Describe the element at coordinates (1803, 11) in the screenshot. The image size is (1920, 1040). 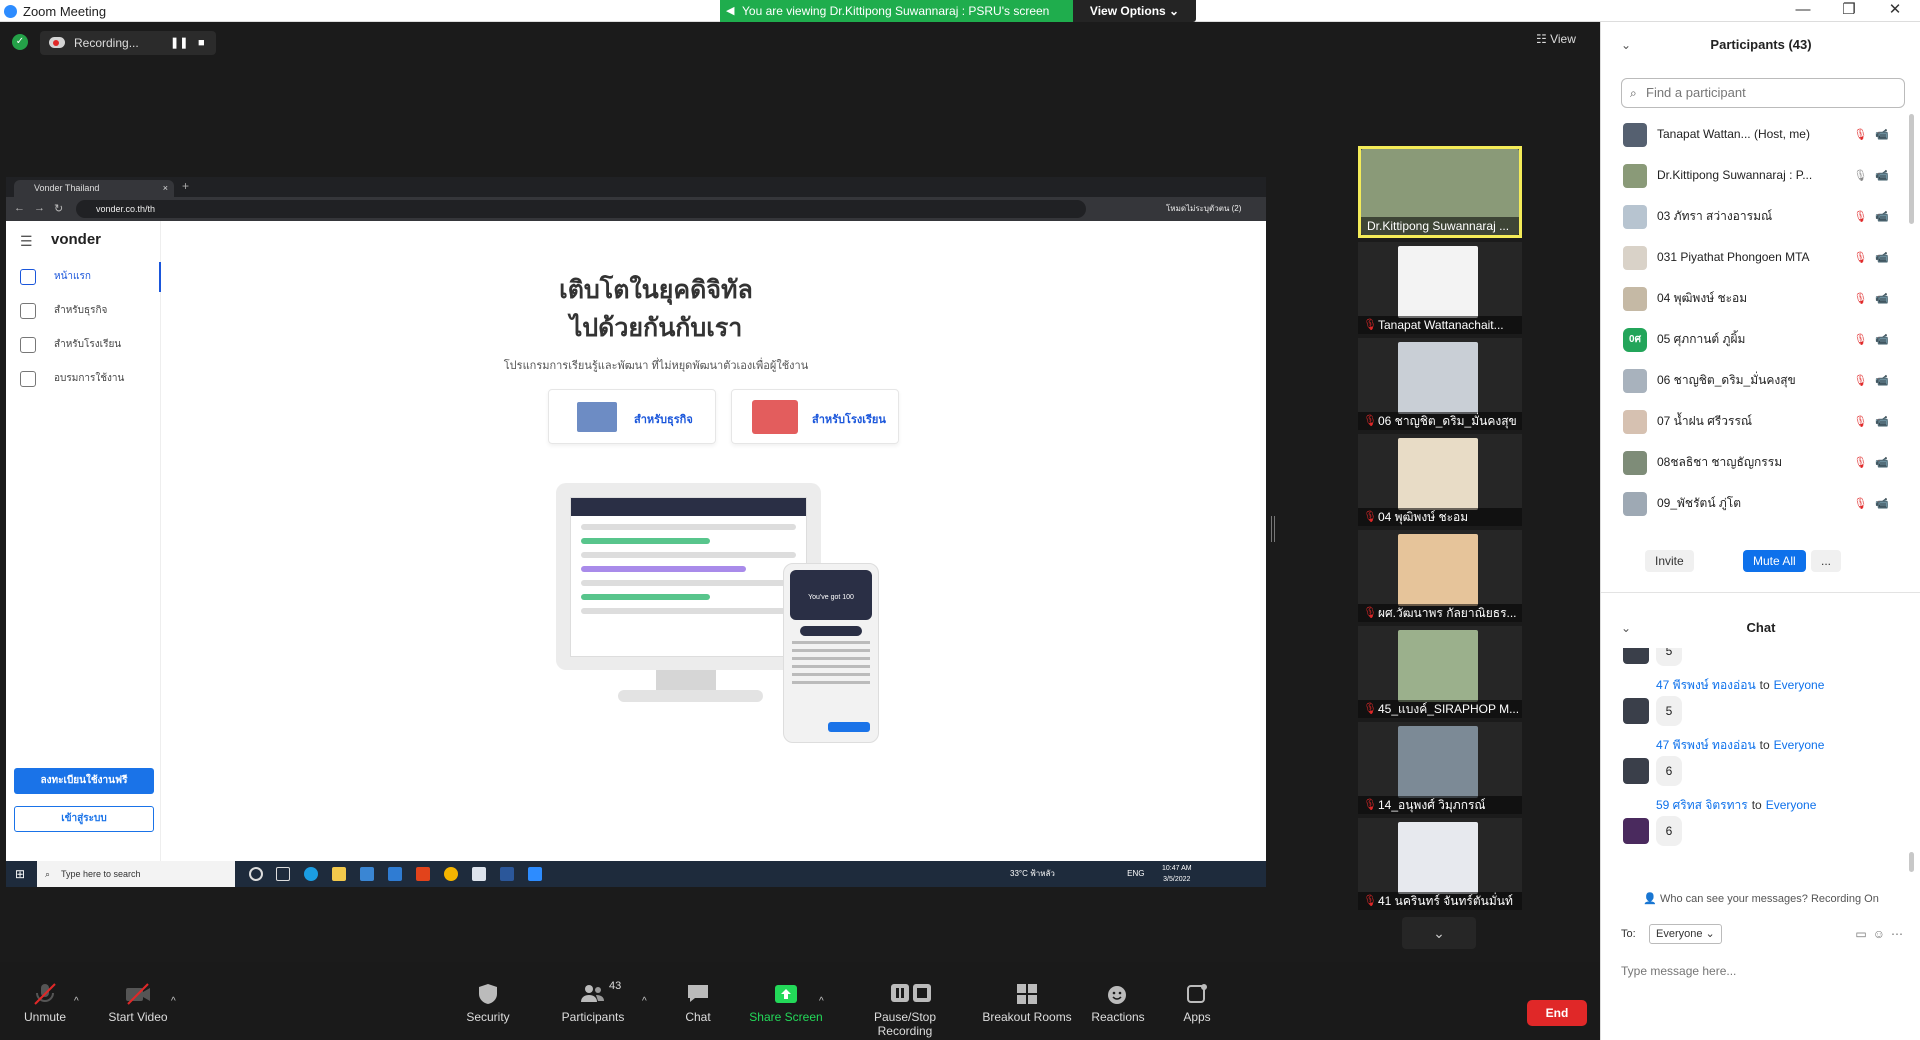
I see `minimize-button: —` at that location.